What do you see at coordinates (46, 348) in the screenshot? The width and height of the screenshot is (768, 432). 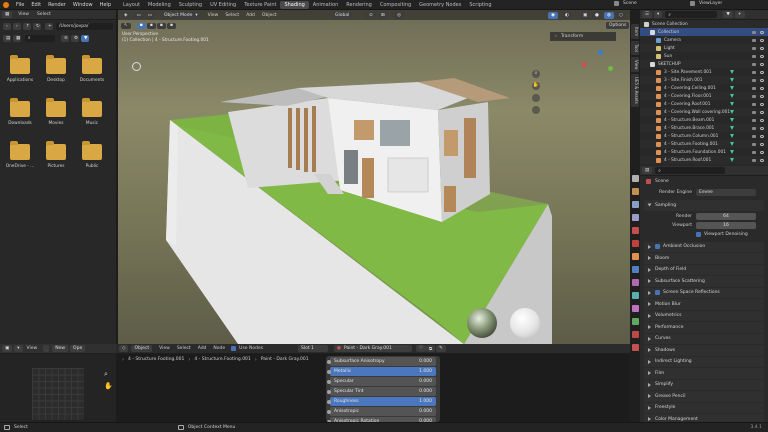 I see `image-icon` at bounding box center [46, 348].